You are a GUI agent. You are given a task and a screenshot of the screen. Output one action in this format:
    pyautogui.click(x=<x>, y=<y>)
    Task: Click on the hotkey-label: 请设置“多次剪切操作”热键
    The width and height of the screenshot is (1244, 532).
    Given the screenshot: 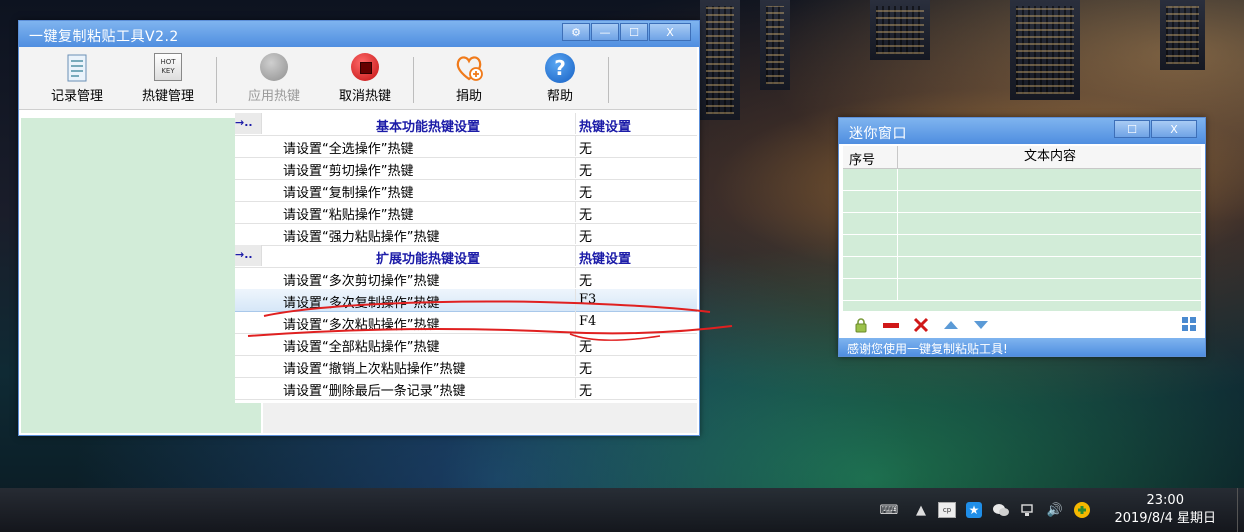 What is the action you would take?
    pyautogui.click(x=361, y=281)
    